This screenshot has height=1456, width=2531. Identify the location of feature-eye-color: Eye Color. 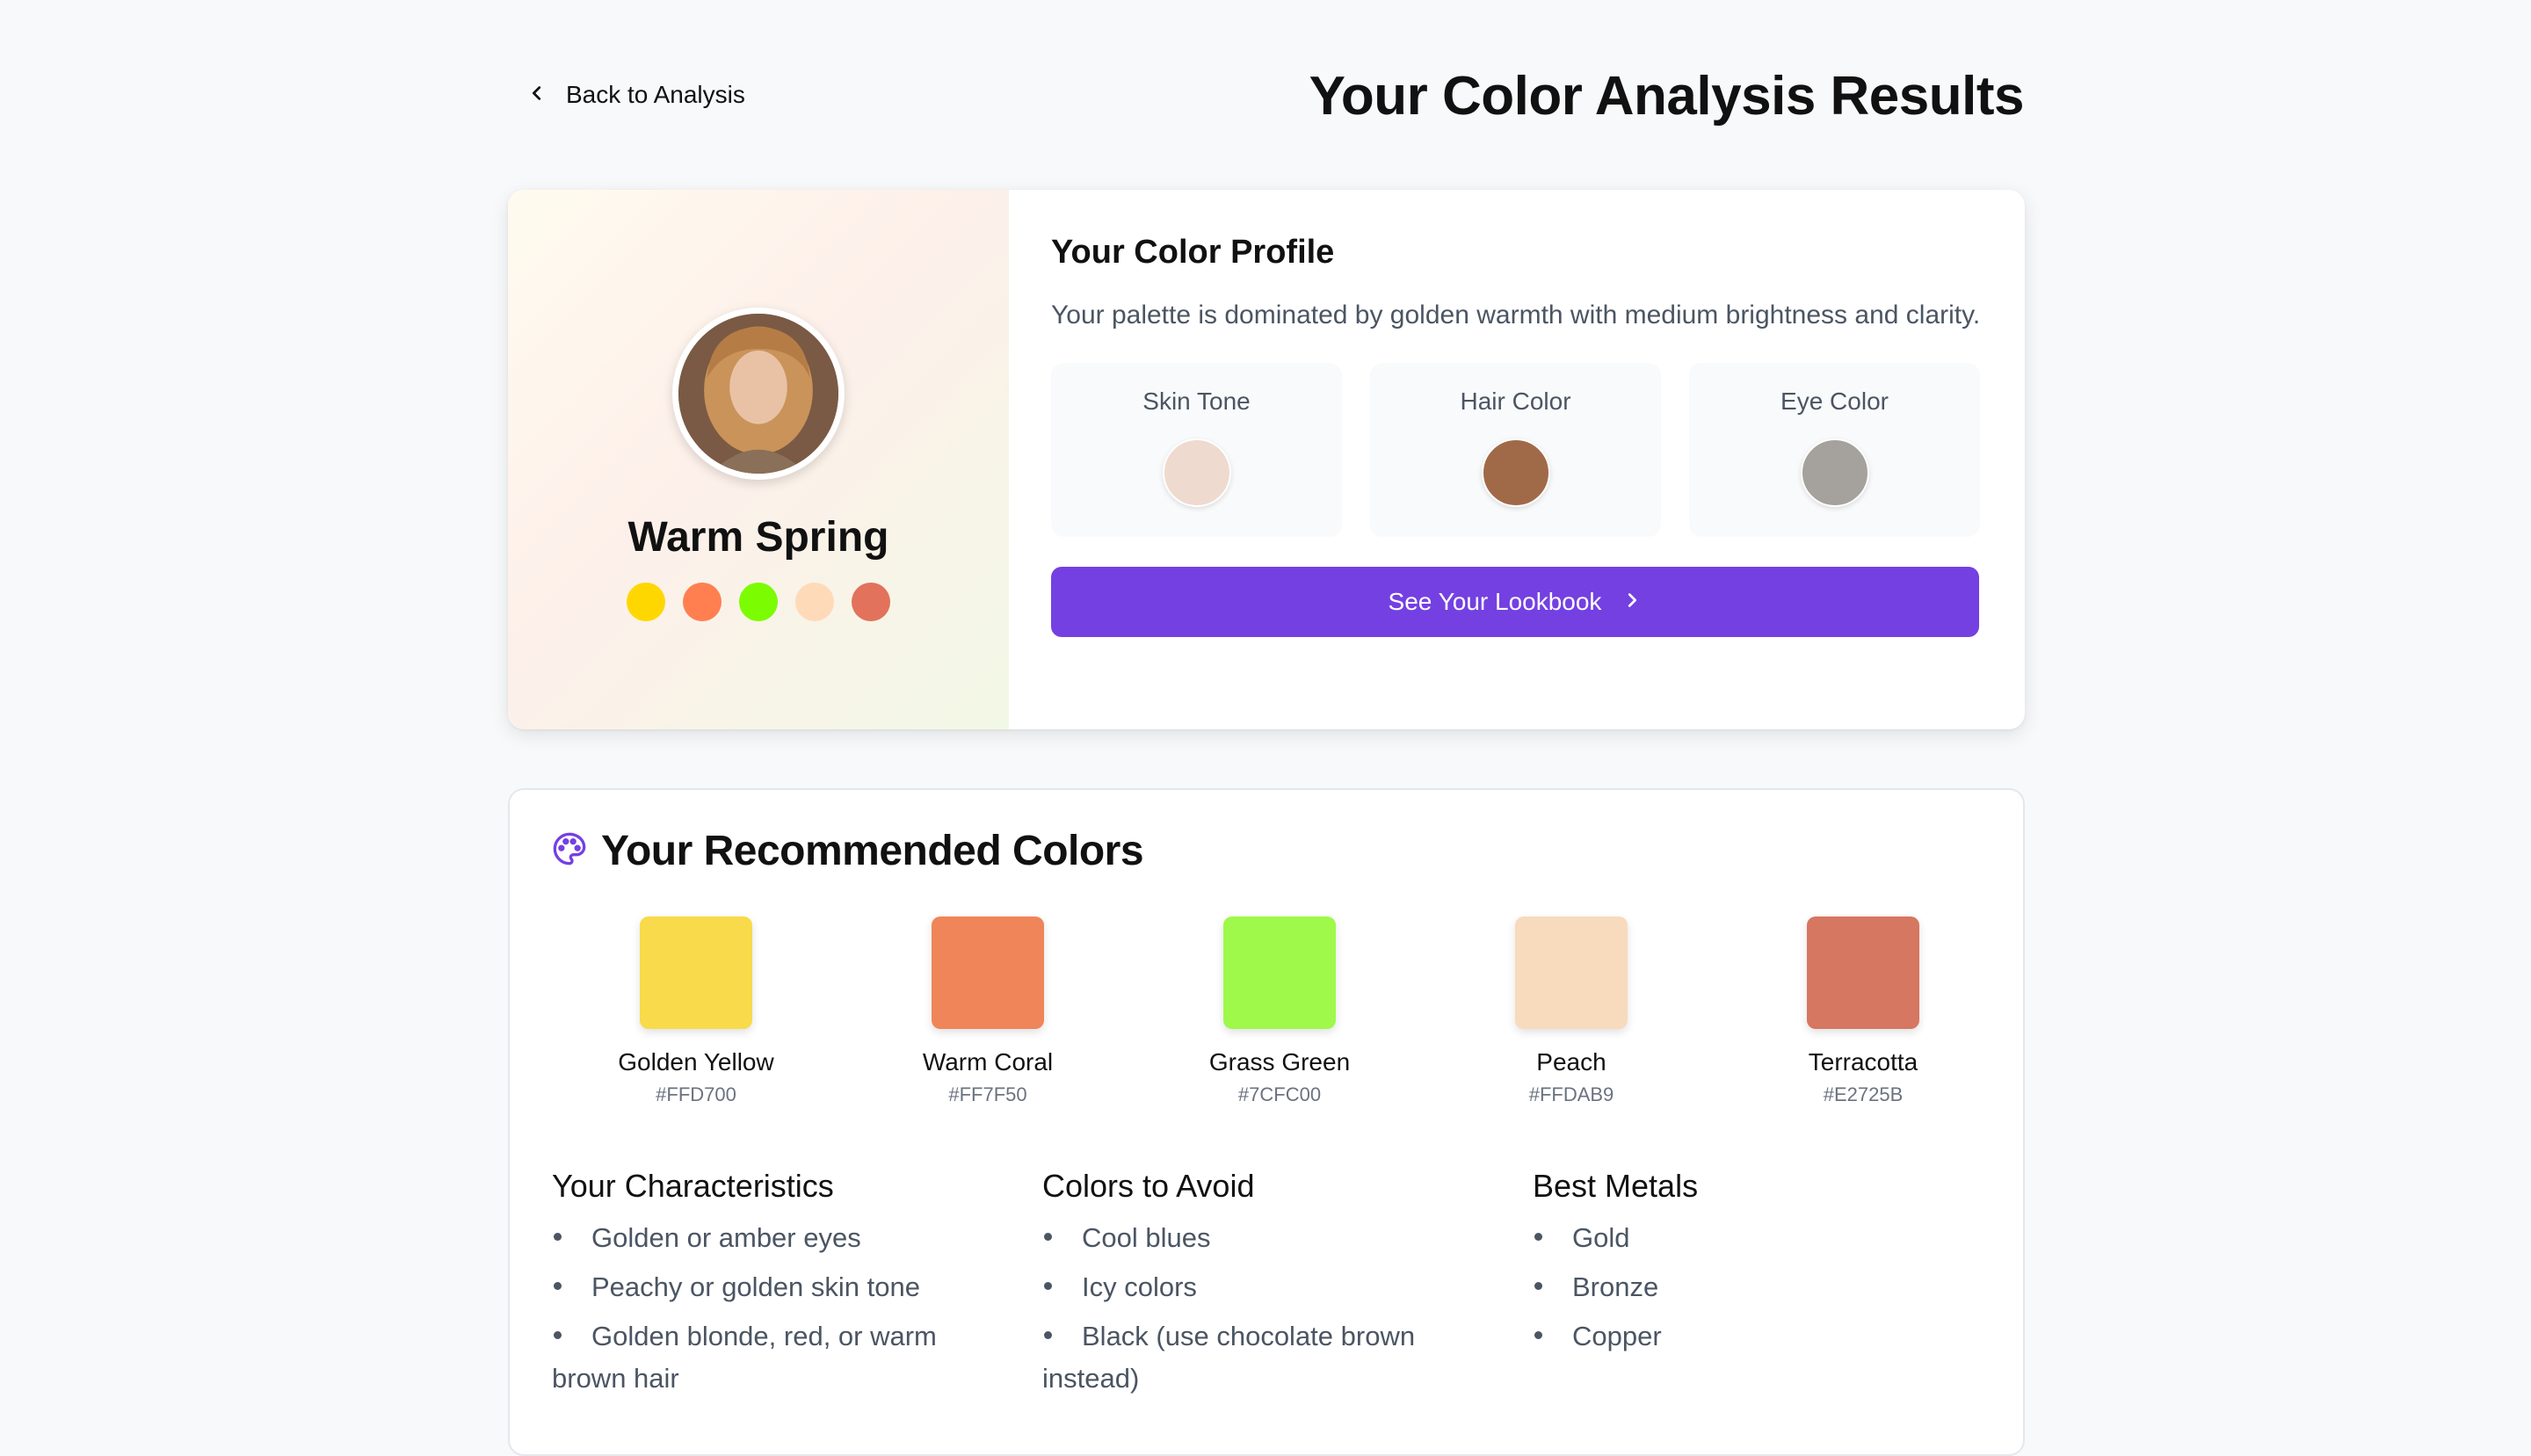
(1835, 450).